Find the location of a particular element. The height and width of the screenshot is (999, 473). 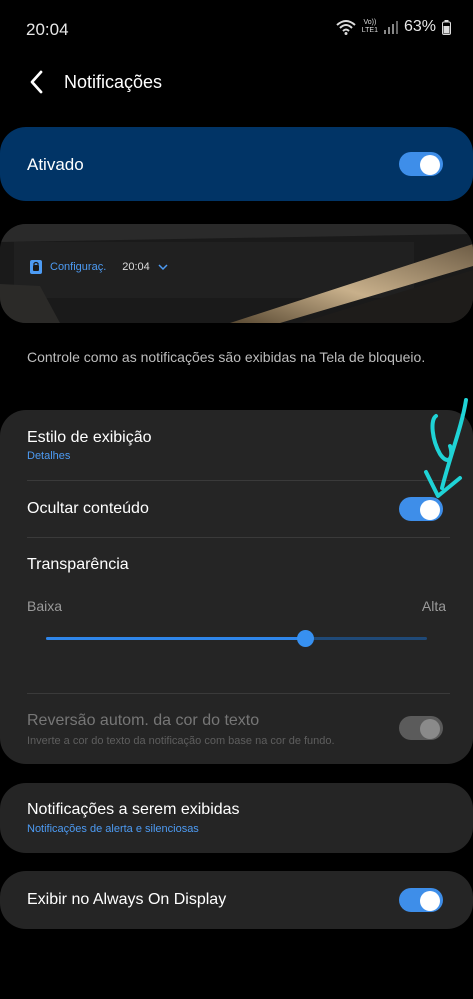

transparency-slider is located at coordinates (236, 638).